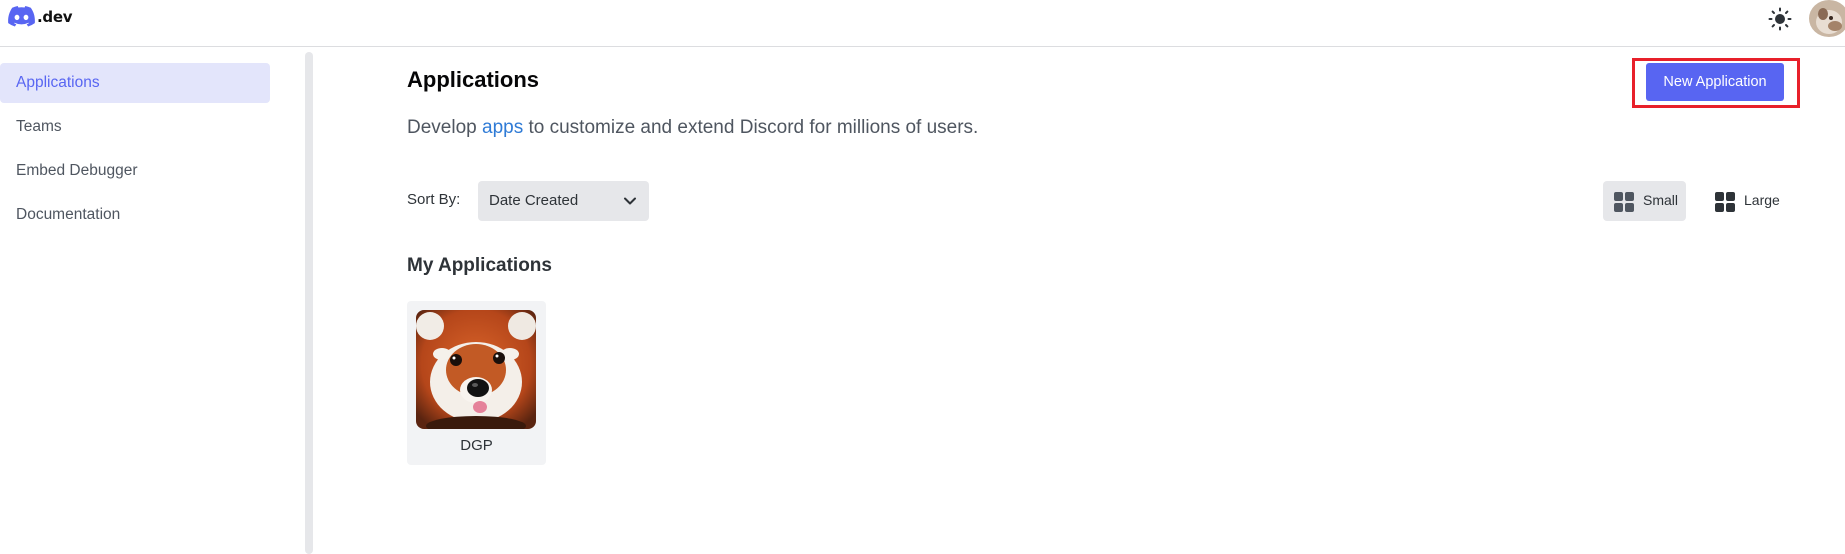  Describe the element at coordinates (309, 303) in the screenshot. I see `sidebar-scrollbar` at that location.